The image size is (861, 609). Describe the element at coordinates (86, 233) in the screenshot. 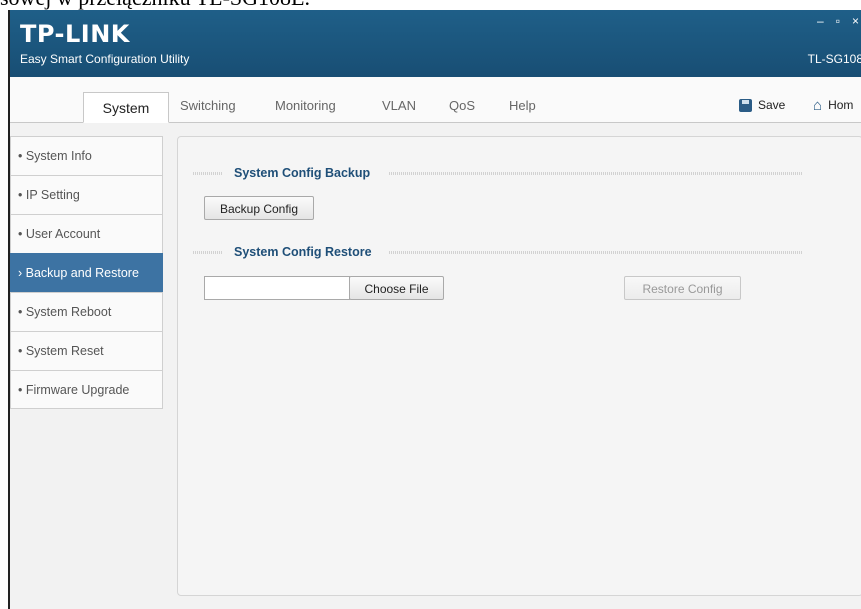

I see `sidebar-item-user-account: • User Account` at that location.